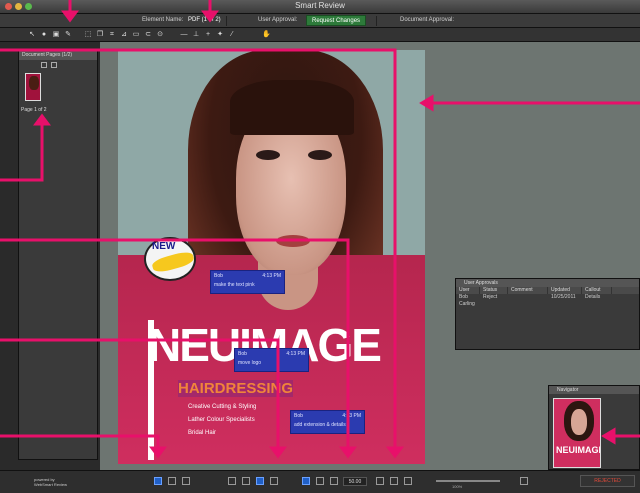  Describe the element at coordinates (34, 110) in the screenshot. I see `thumbnail-label: Page 1 of 2` at that location.